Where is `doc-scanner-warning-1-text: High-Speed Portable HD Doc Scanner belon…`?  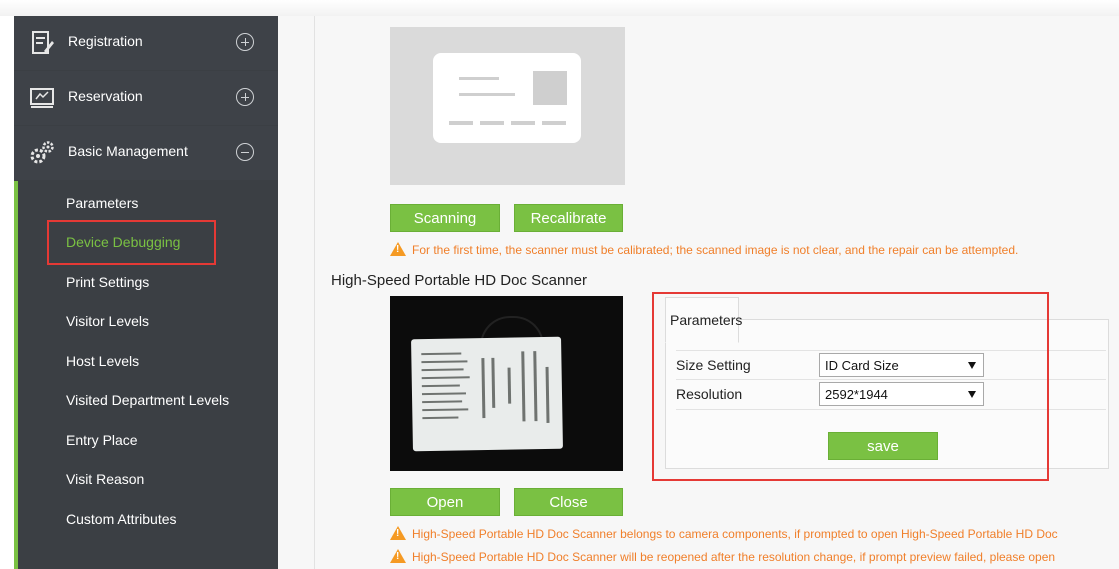 doc-scanner-warning-1-text: High-Speed Portable HD Doc Scanner belon… is located at coordinates (735, 534).